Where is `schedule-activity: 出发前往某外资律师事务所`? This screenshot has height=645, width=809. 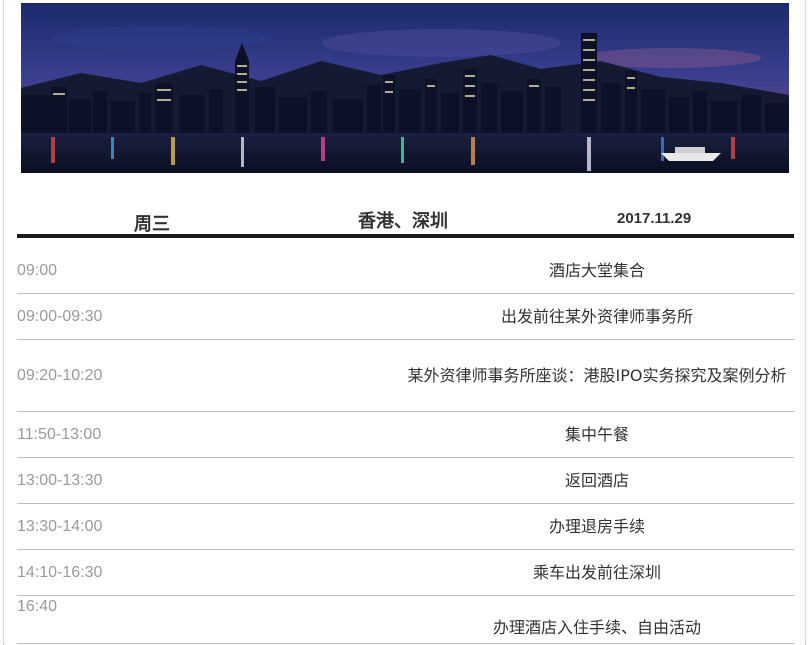
schedule-activity: 出发前往某外资律师事务所 is located at coordinates (596, 316).